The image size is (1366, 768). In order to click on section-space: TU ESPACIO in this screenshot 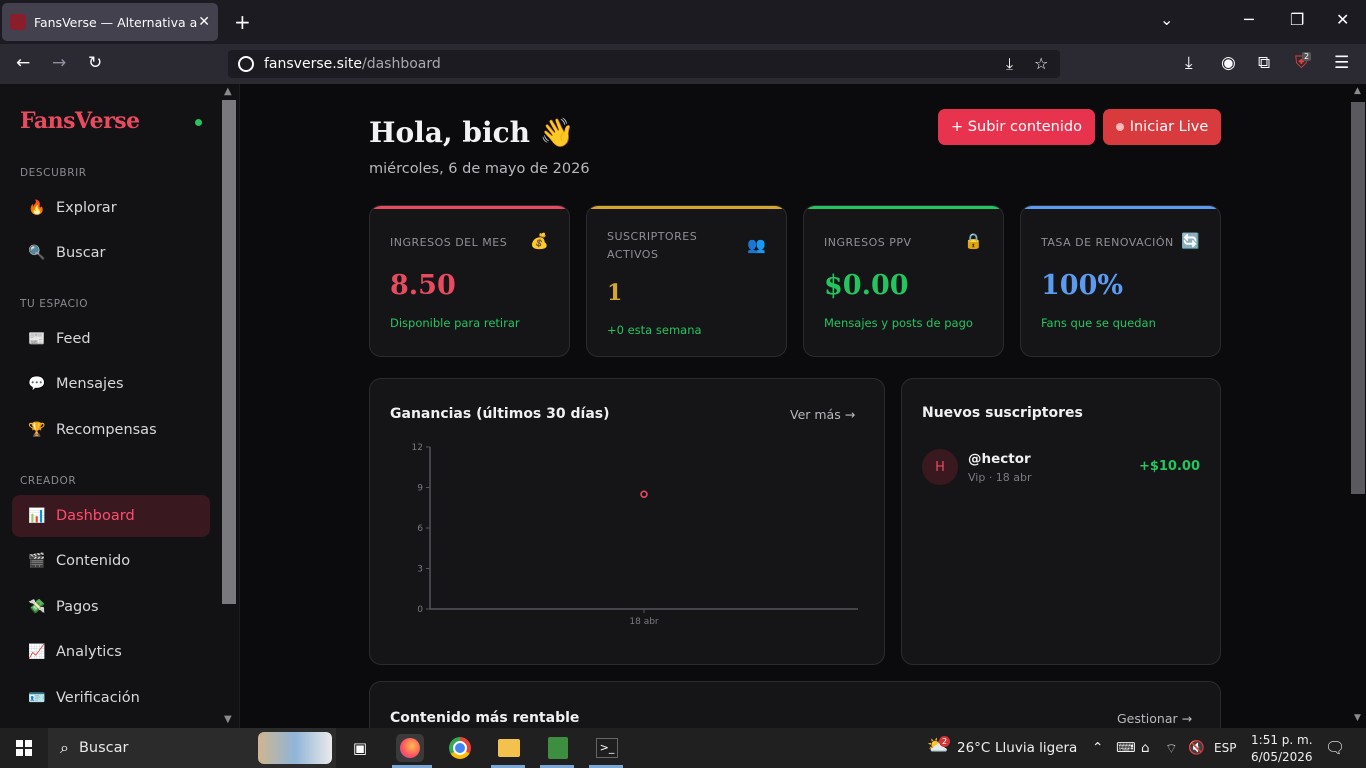, I will do `click(54, 304)`.